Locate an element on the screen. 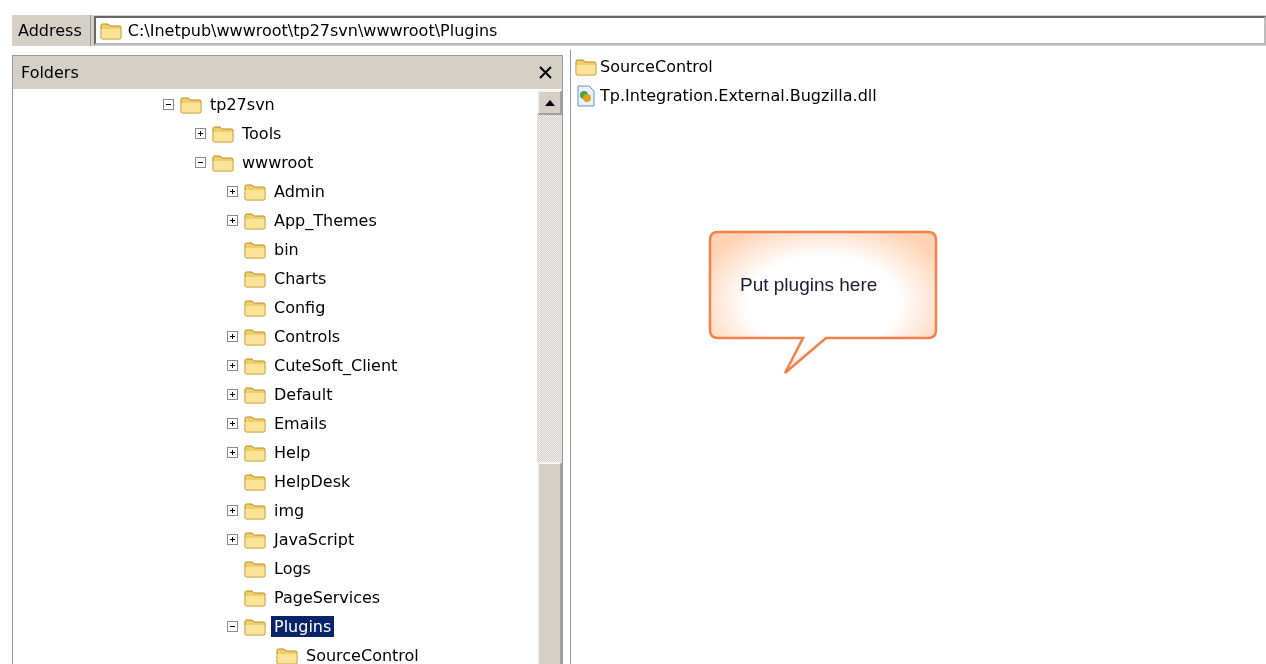 This screenshot has width=1266, height=664. folder-label: JavaScript is located at coordinates (314, 539).